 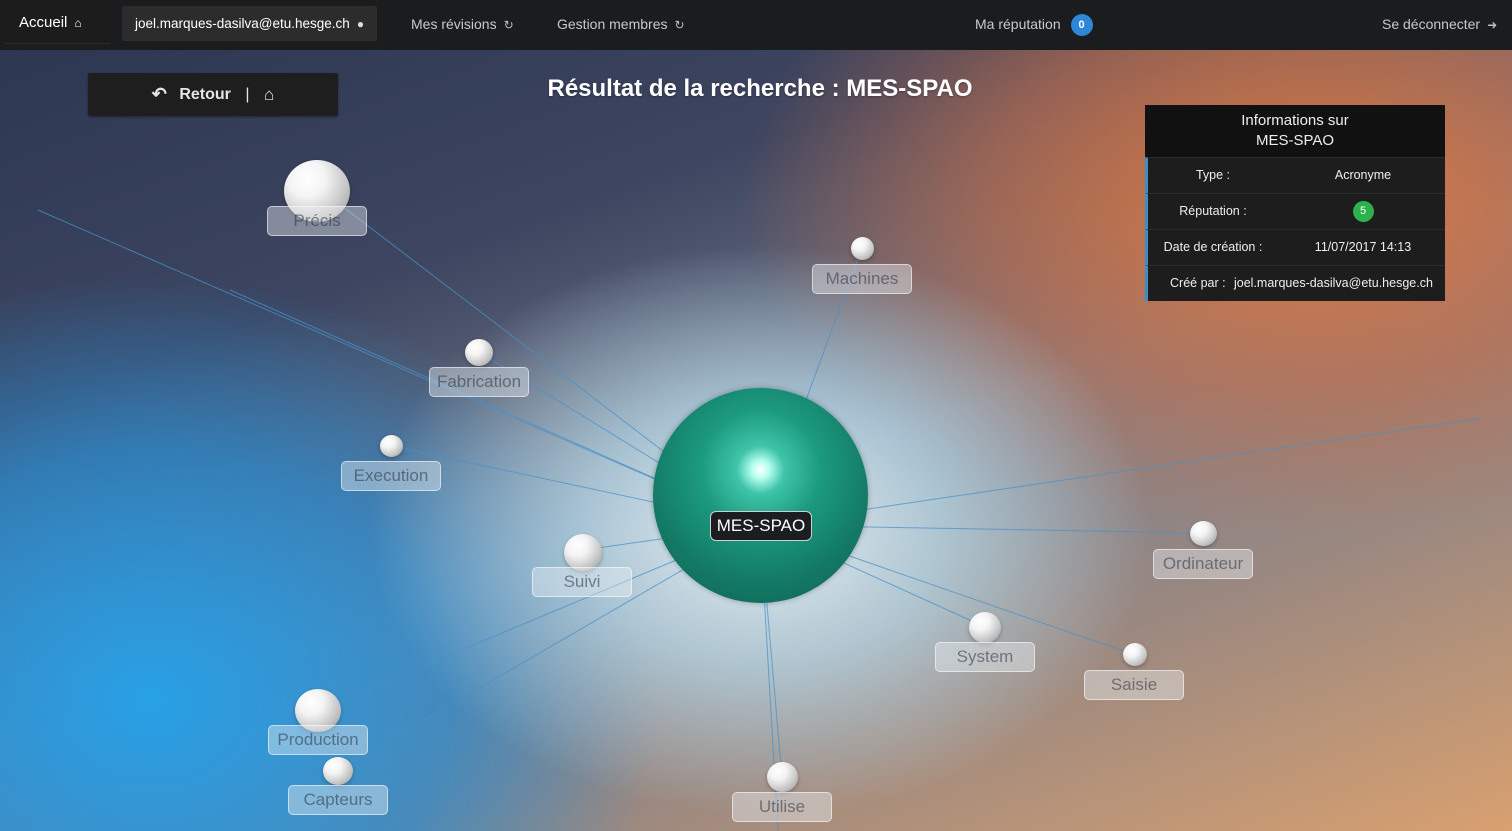 I want to click on info-reputation-key: Réputation :, so click(x=1213, y=211).